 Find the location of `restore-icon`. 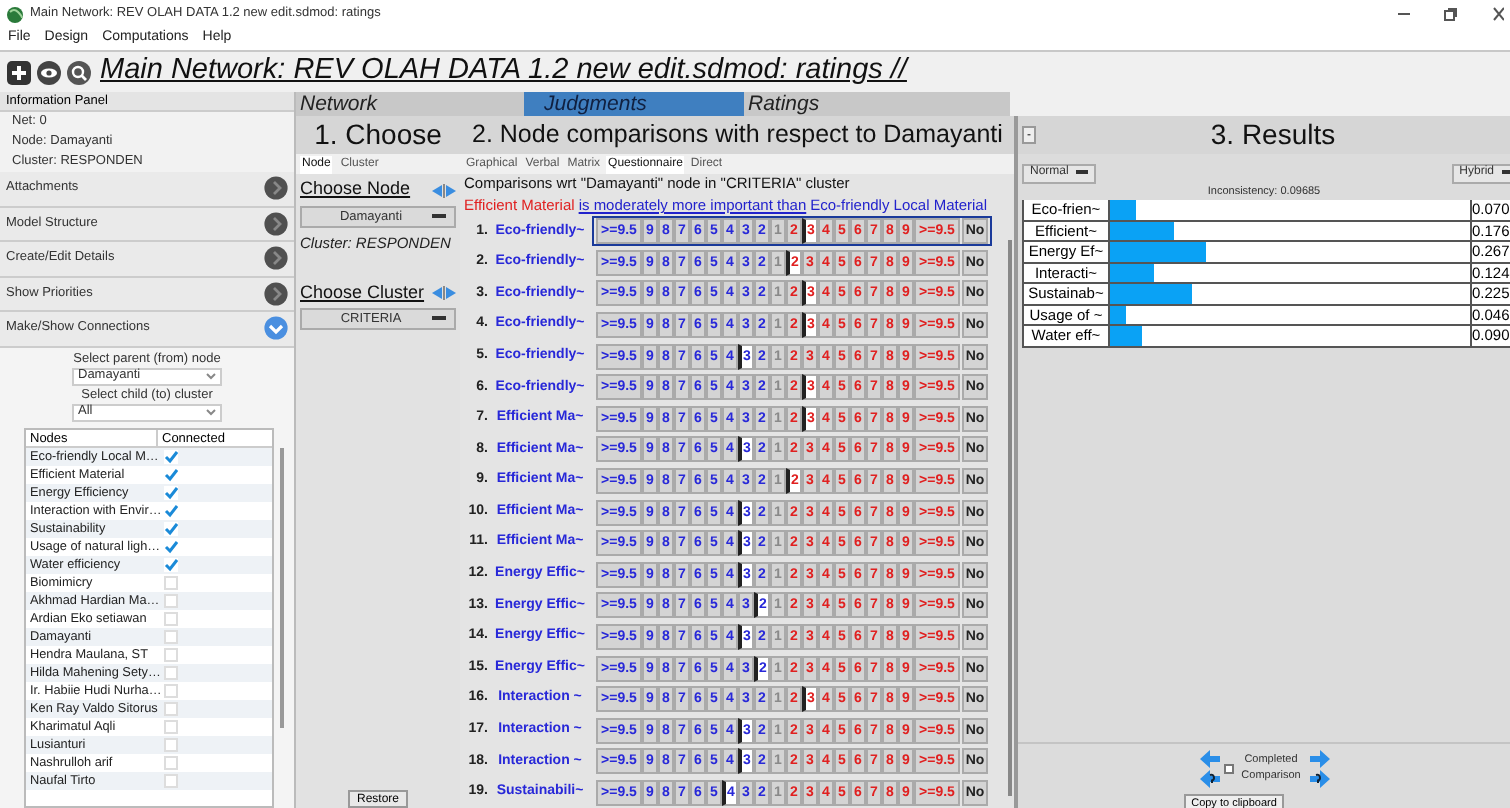

restore-icon is located at coordinates (1450, 14).